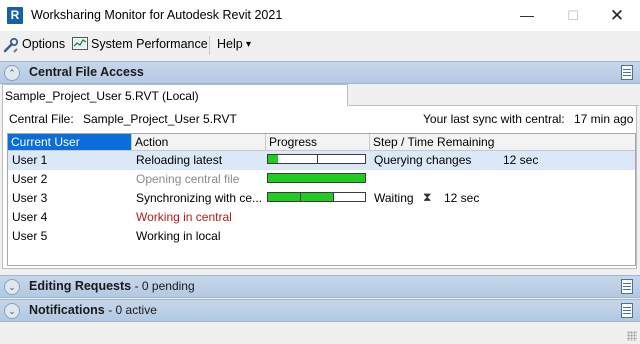 Image resolution: width=640 pixels, height=344 pixels. Describe the element at coordinates (209, 45) in the screenshot. I see `menu-separator` at that location.